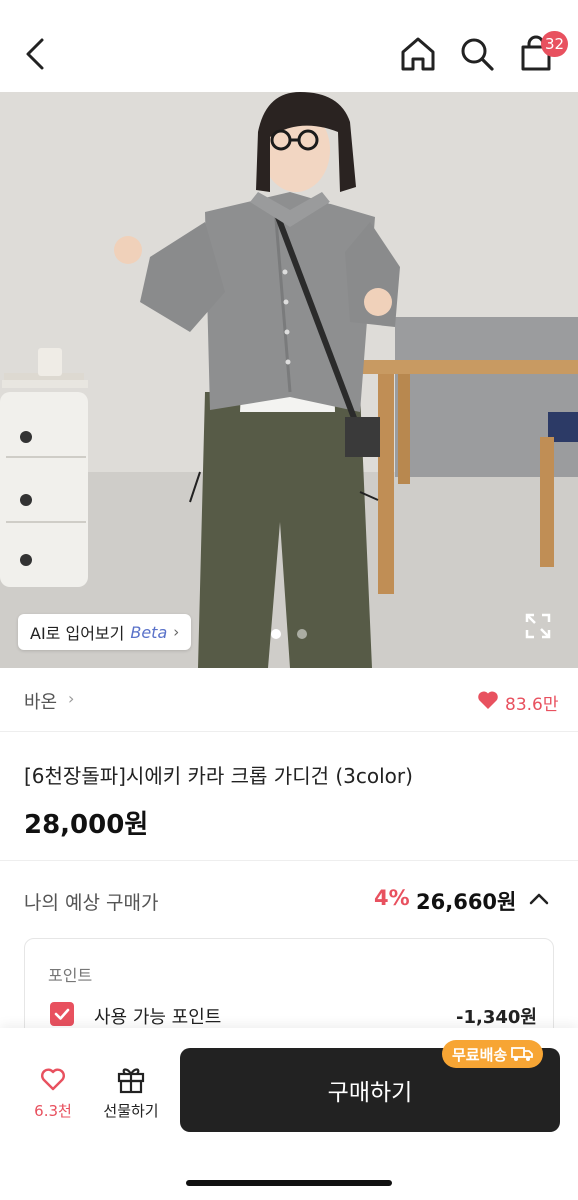  What do you see at coordinates (289, 46) in the screenshot?
I see `app-header: 32` at bounding box center [289, 46].